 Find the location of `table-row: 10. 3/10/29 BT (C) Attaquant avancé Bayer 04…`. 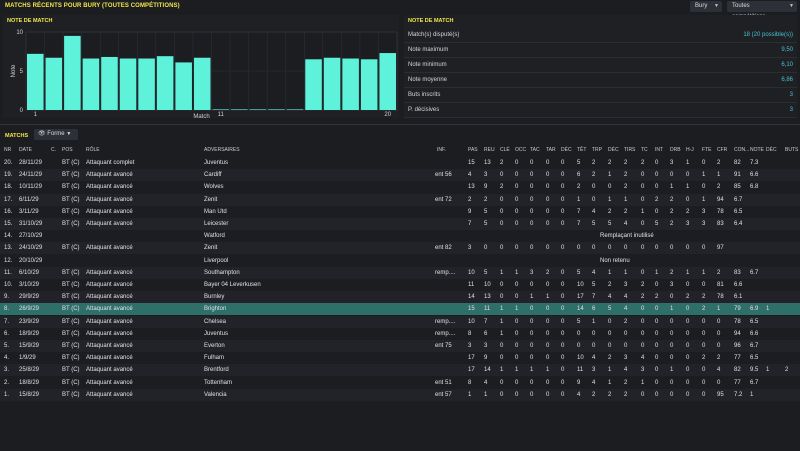

table-row: 10. 3/10/29 BT (C) Attaquant avancé Bayer 04… is located at coordinates (400, 285).